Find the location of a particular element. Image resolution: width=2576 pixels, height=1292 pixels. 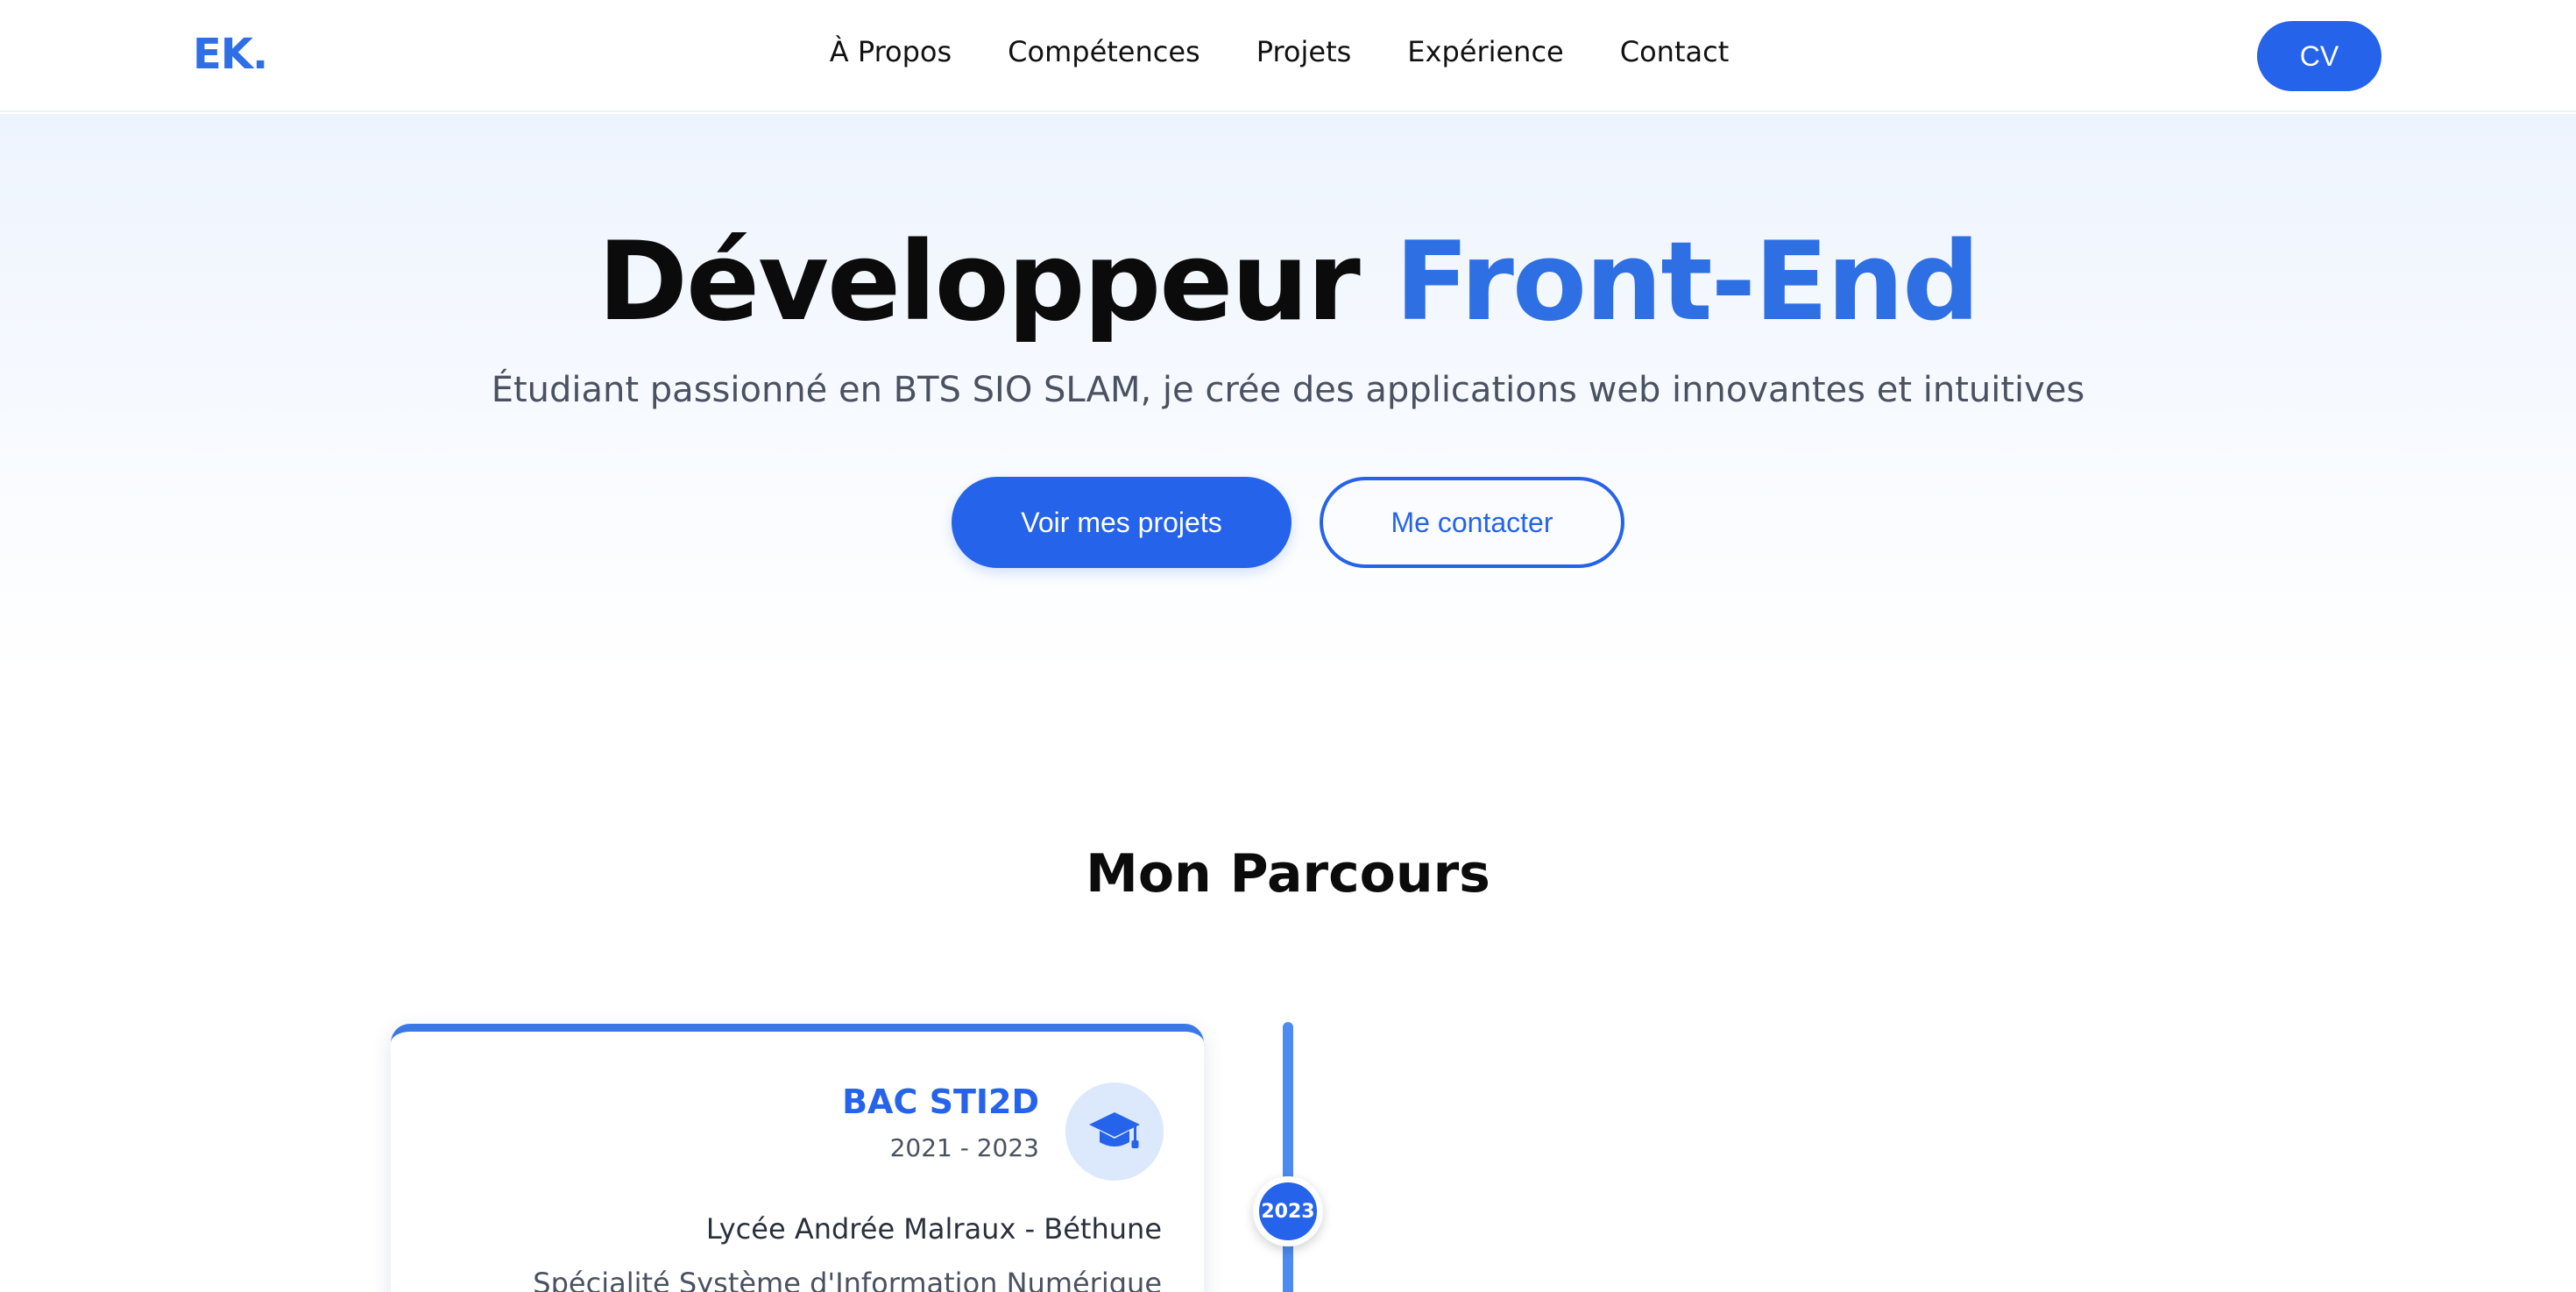

section-title-parcours: Mon Parcours is located at coordinates (1288, 874).